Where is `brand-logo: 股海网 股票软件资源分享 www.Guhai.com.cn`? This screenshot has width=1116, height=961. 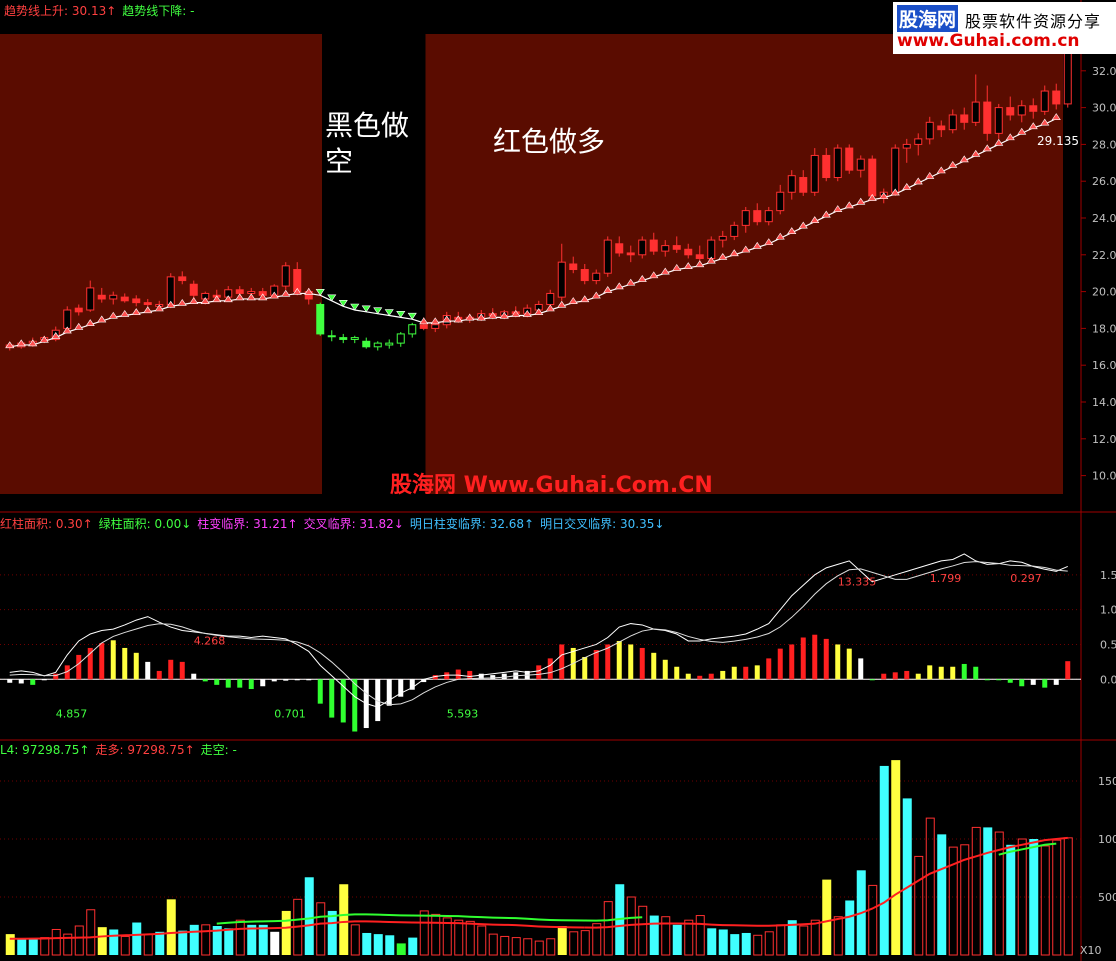 brand-logo: 股海网 股票软件资源分享 www.Guhai.com.cn is located at coordinates (1004, 28).